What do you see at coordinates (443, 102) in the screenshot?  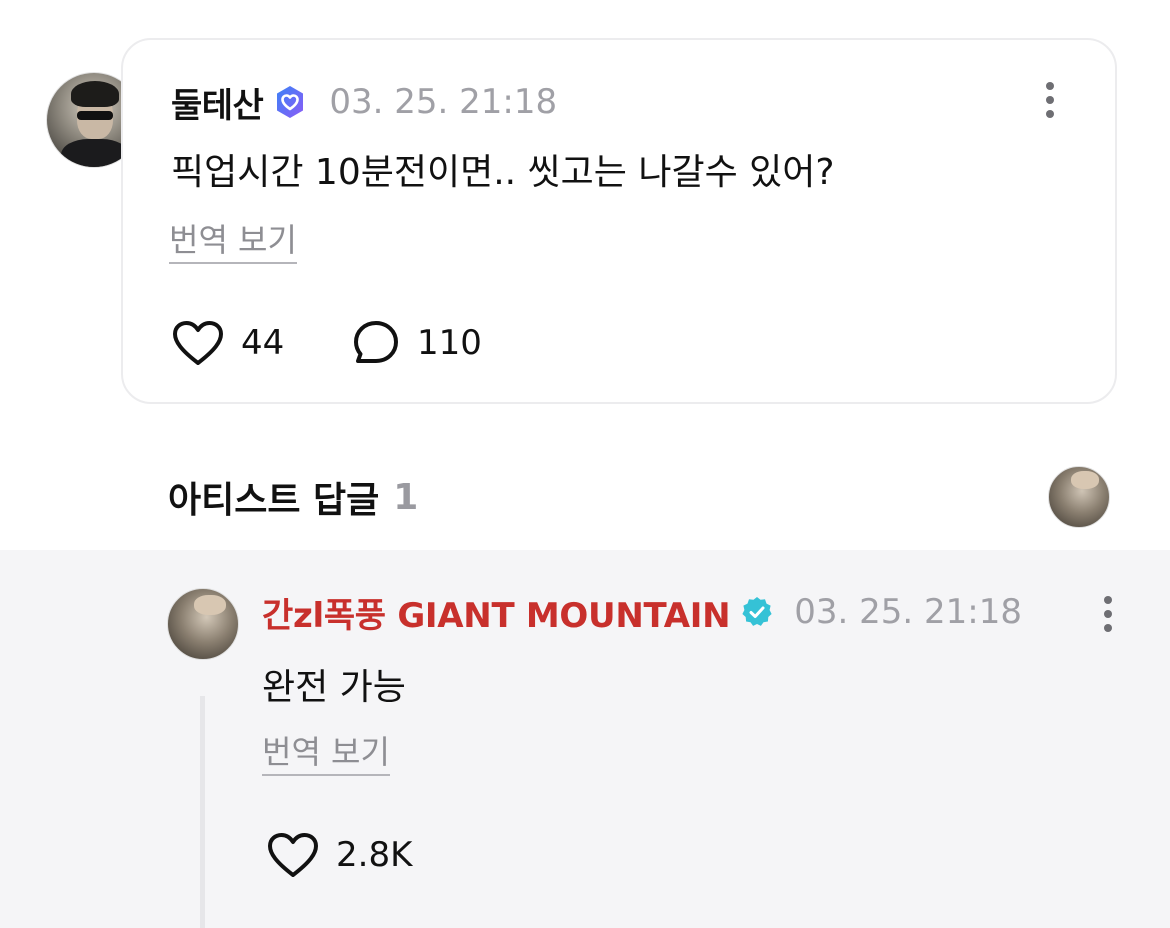 I see `post-timestamp: 03. 25. 21:18` at bounding box center [443, 102].